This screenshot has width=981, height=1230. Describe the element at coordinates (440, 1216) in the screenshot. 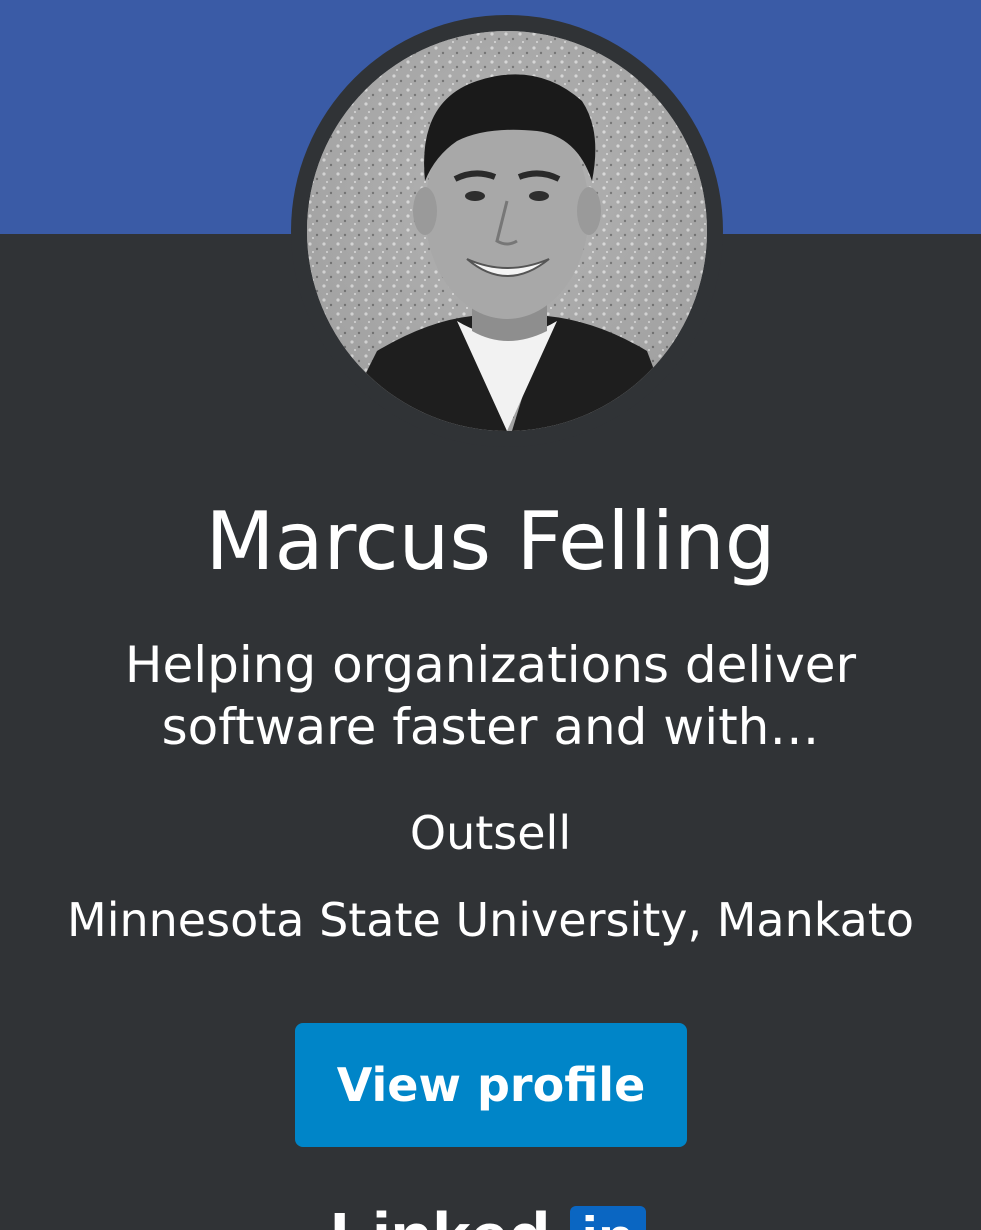

I see `linkedin-wordmark: Linked` at that location.